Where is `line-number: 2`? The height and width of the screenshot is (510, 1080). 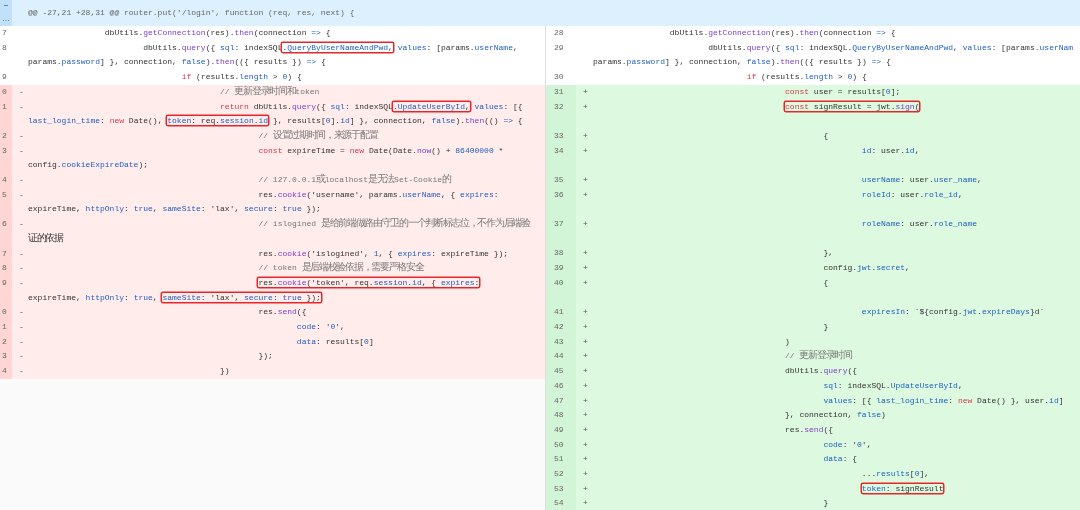 line-number: 2 is located at coordinates (4, 135).